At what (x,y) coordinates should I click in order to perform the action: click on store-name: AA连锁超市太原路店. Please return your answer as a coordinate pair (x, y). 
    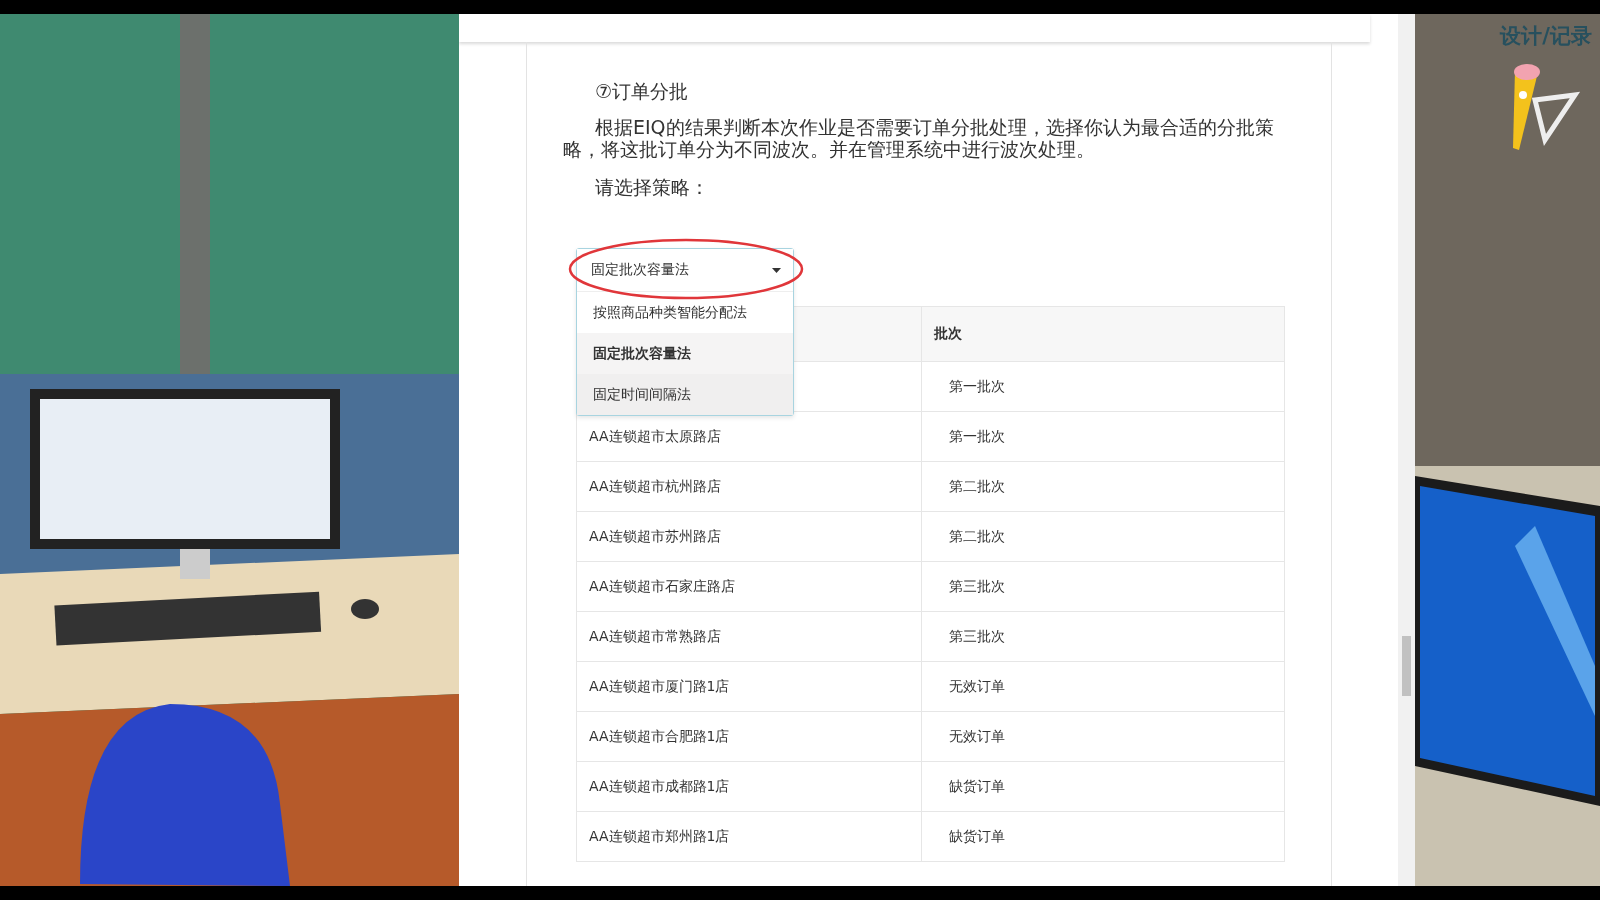
    Looking at the image, I should click on (655, 436).